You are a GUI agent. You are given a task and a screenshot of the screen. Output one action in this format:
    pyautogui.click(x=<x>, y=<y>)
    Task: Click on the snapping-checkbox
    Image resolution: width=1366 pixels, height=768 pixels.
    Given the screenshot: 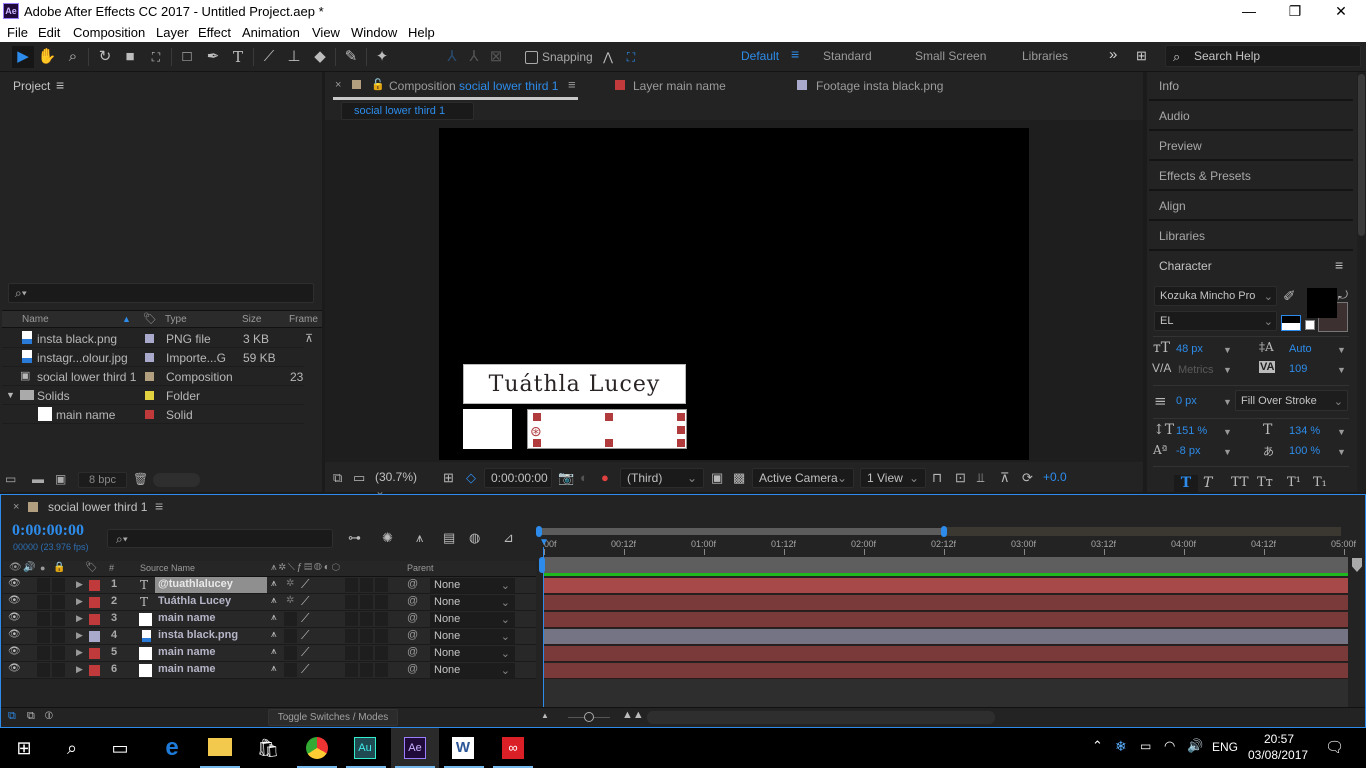 What is the action you would take?
    pyautogui.click(x=531, y=57)
    